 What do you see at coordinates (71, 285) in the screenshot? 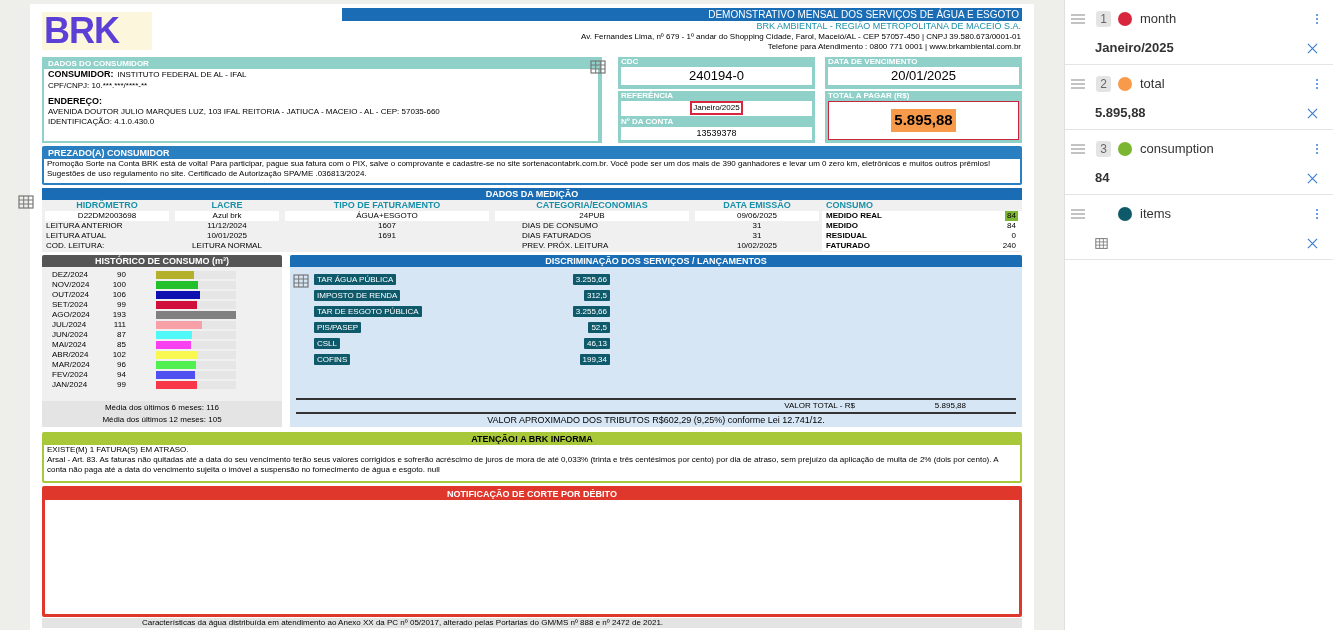
I see `month-label: NOV/2024` at bounding box center [71, 285].